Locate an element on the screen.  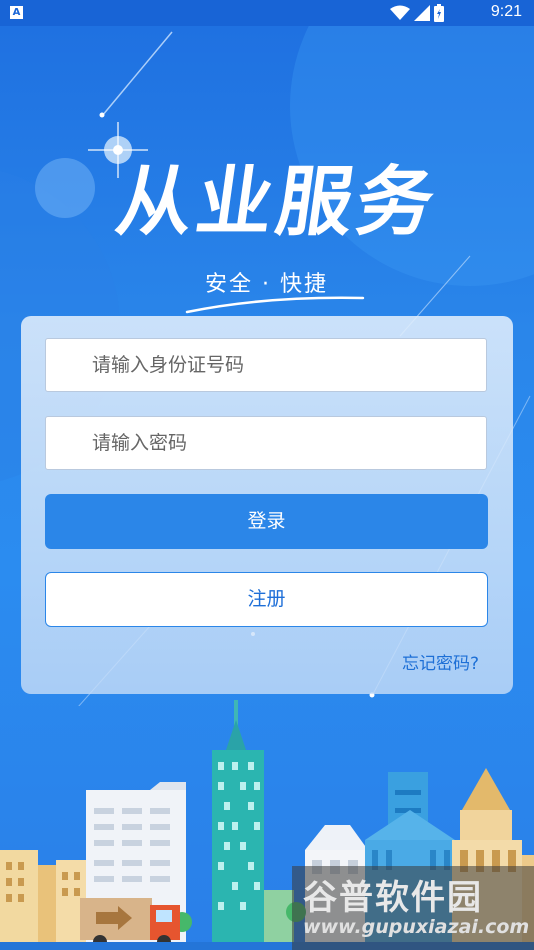
password-input is located at coordinates (266, 443).